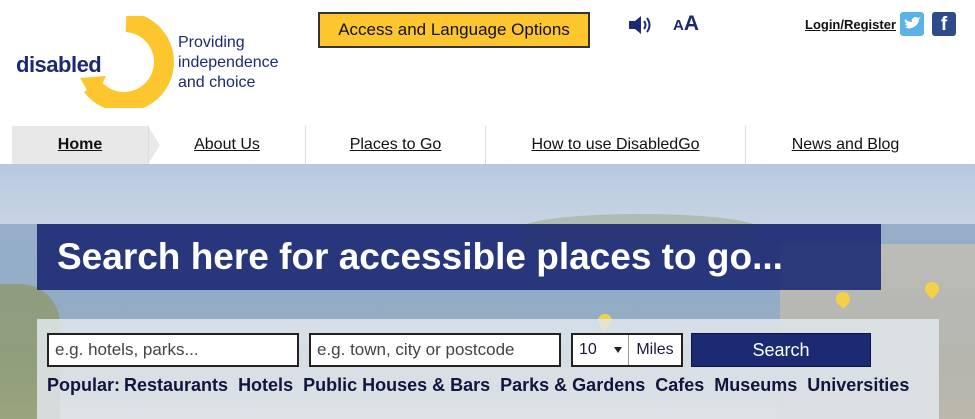 Image resolution: width=975 pixels, height=419 pixels. What do you see at coordinates (396, 385) in the screenshot?
I see `popular-link: Public Houses & Bars` at bounding box center [396, 385].